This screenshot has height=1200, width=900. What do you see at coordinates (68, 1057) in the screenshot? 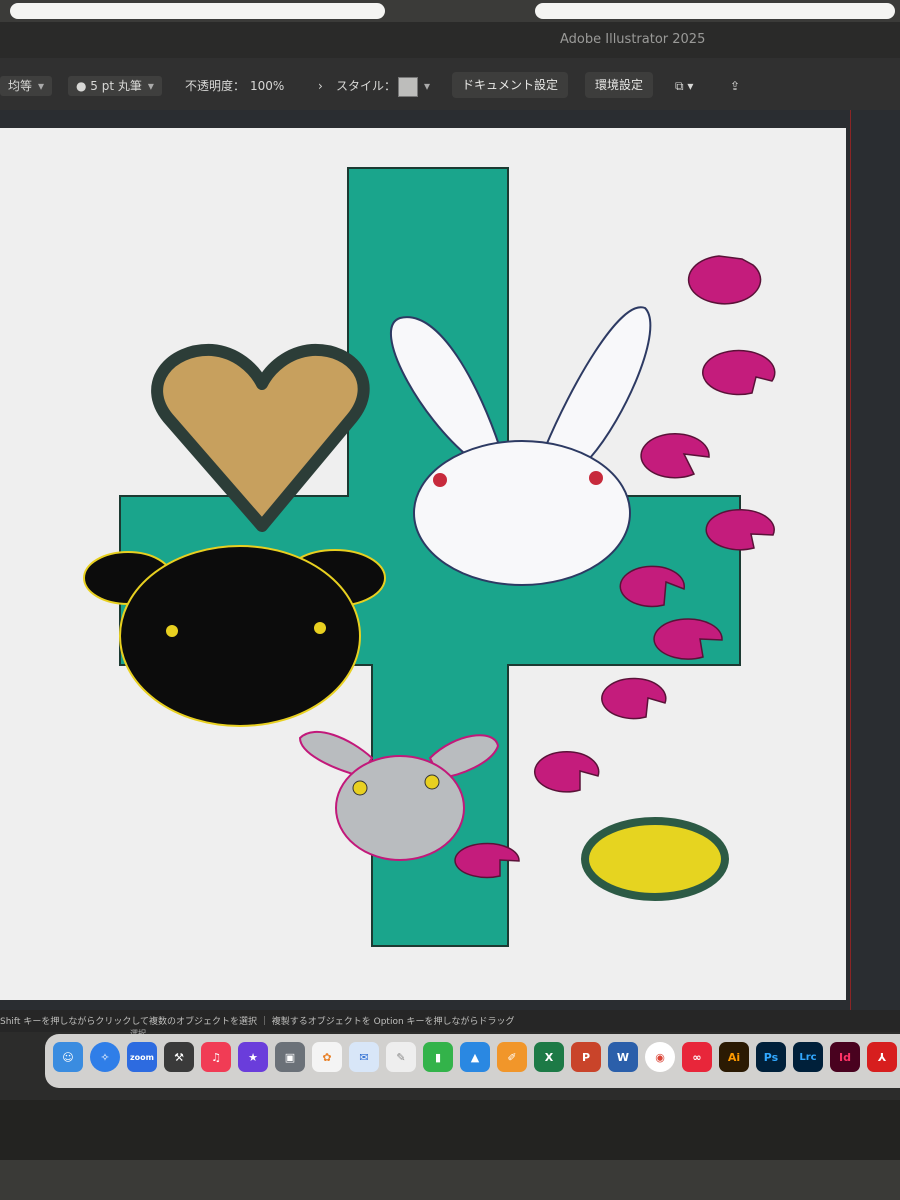
I see `finder-icon: ☺` at bounding box center [68, 1057].